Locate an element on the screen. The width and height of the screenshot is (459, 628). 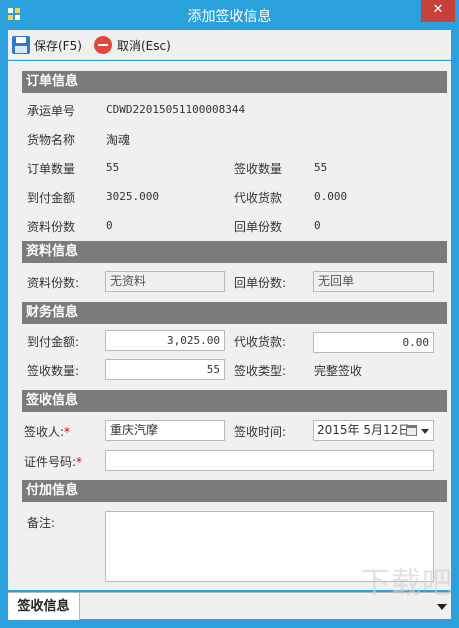
sign-type-label: 签收类型: is located at coordinates (260, 371).